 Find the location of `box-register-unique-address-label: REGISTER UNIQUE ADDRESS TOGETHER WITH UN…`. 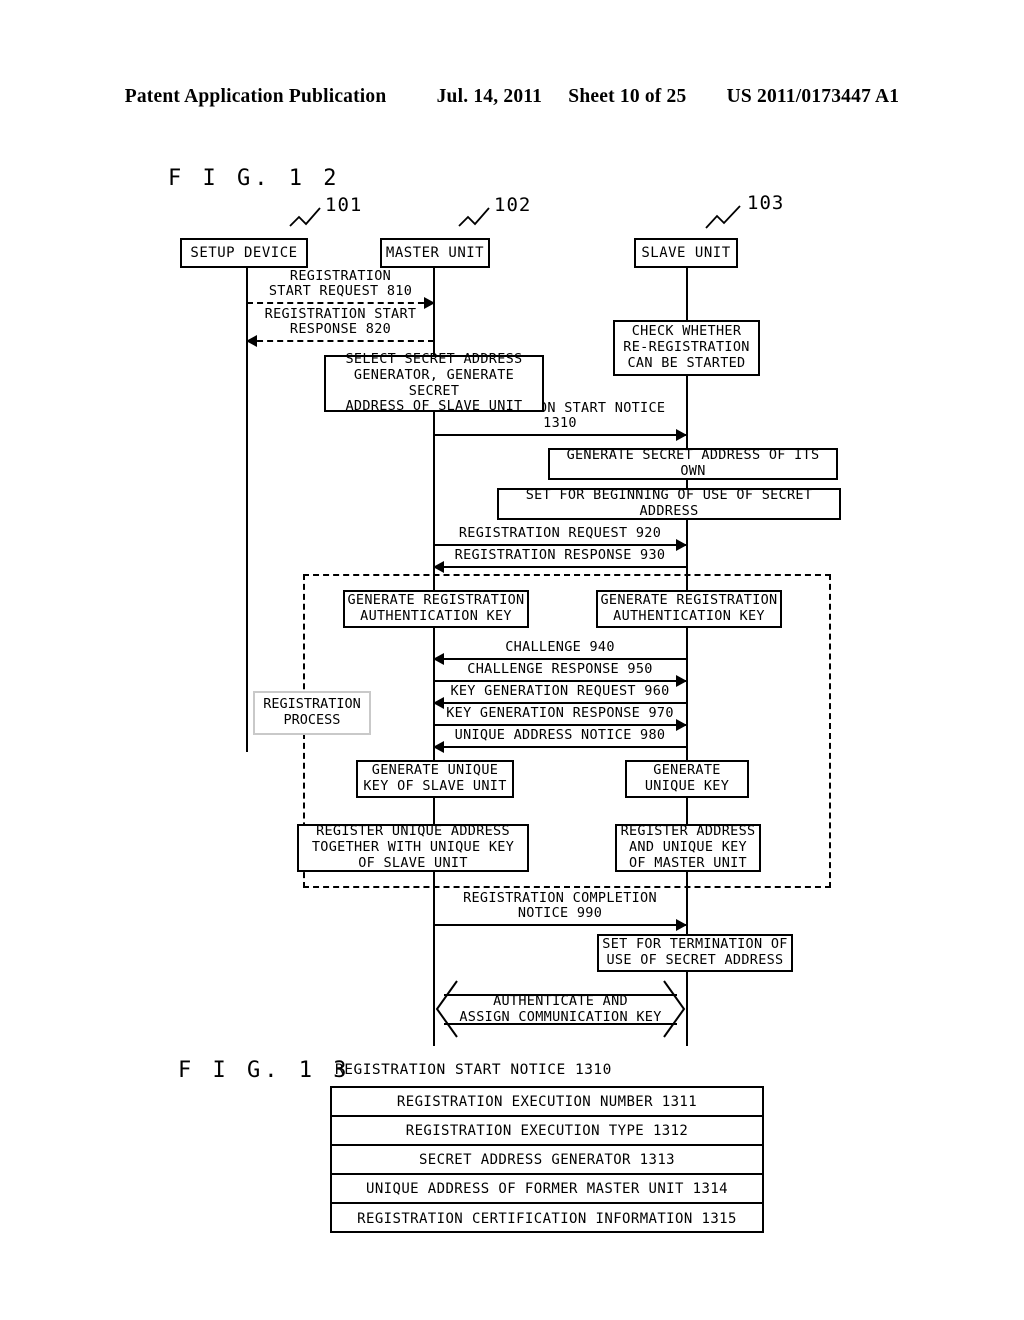

box-register-unique-address-label: REGISTER UNIQUE ADDRESS TOGETHER WITH UN… is located at coordinates (413, 847).